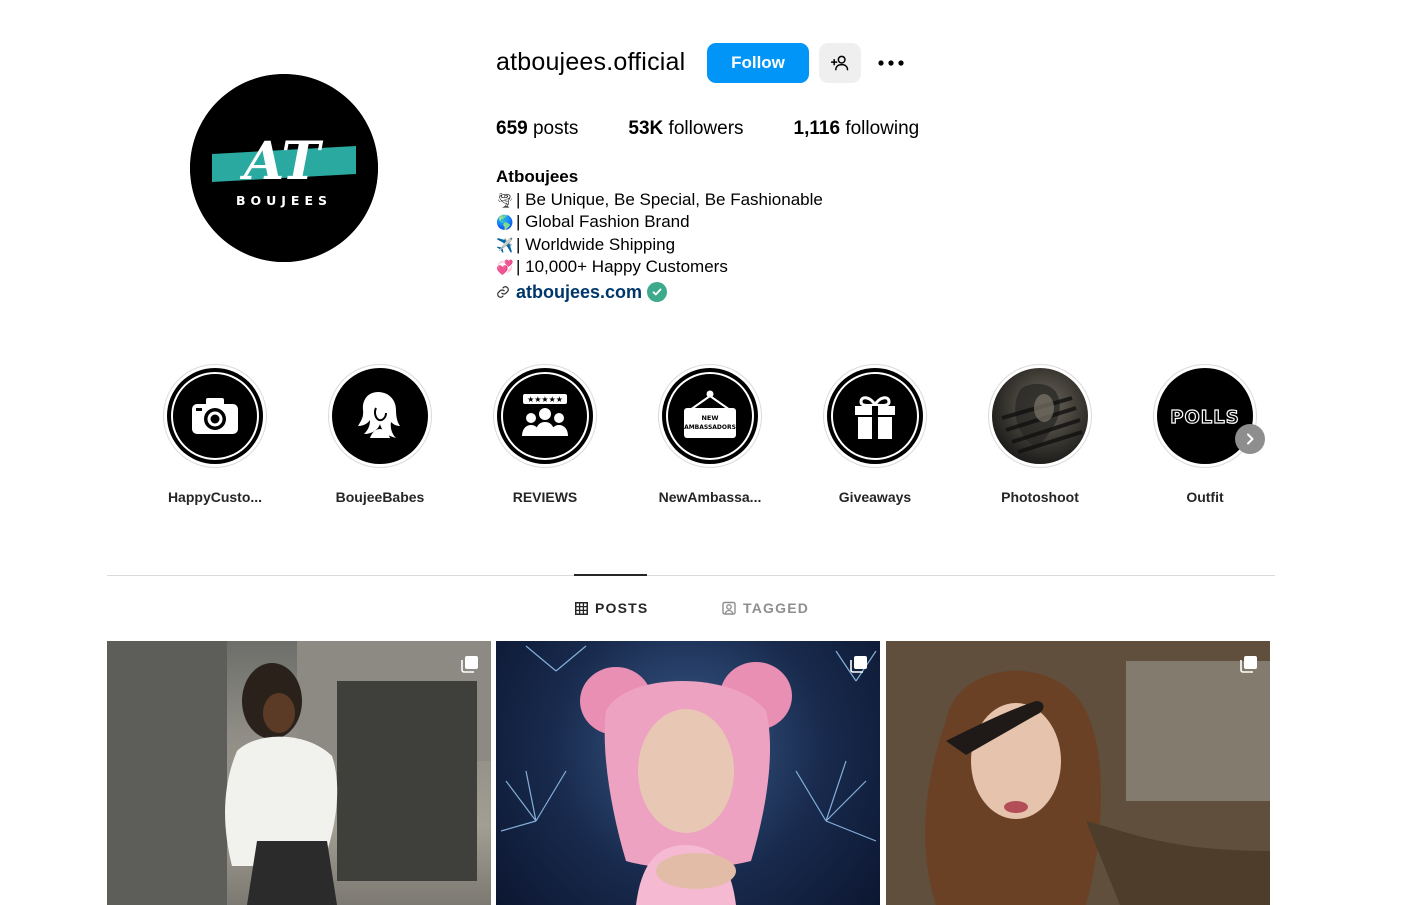 Image resolution: width=1416 pixels, height=905 pixels. I want to click on reviews-icon: ★★★★★, so click(545, 415).